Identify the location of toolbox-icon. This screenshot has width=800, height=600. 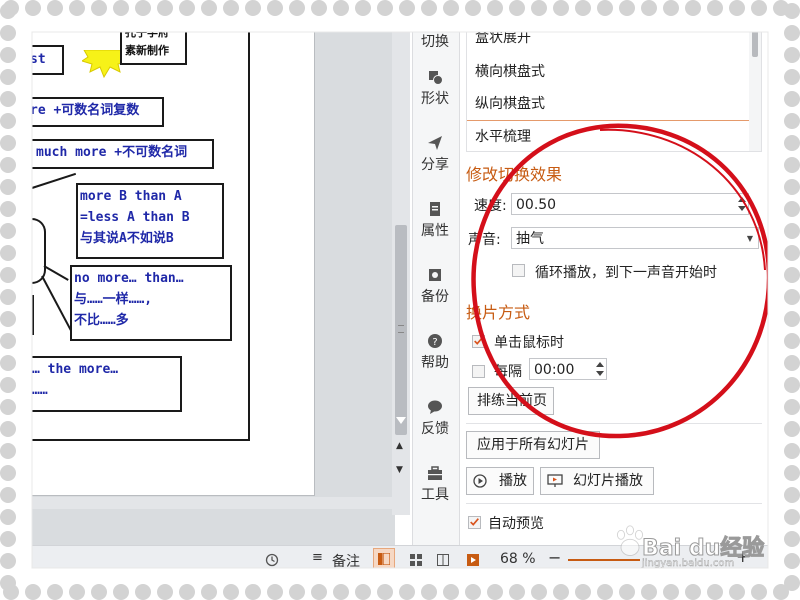
(435, 473).